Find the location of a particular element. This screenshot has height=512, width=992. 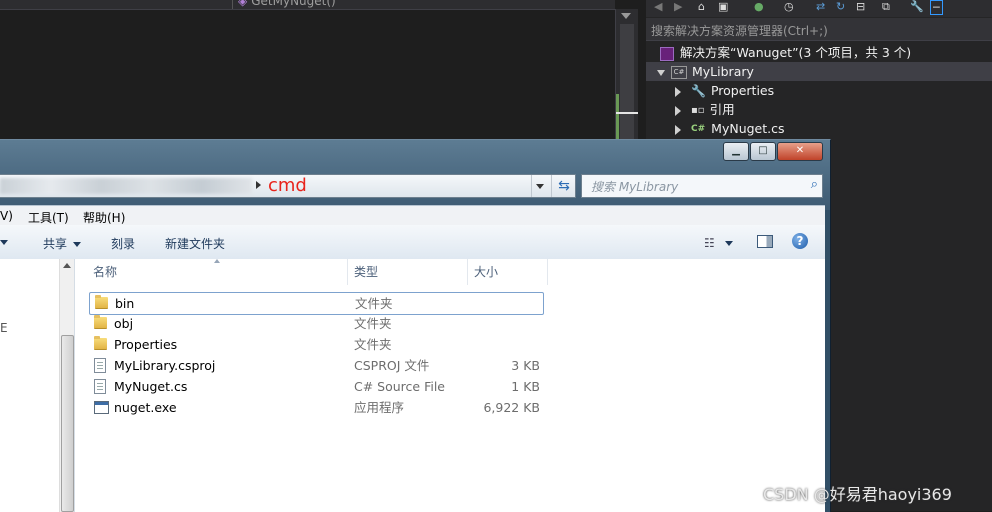

help-icon: ? is located at coordinates (800, 241).